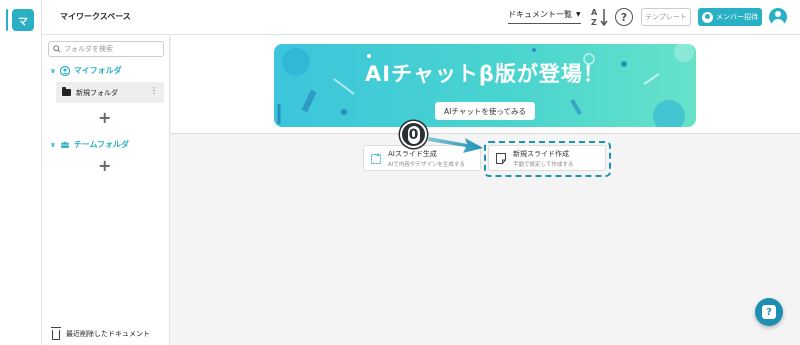  I want to click on svg-text: A, so click(594, 12).